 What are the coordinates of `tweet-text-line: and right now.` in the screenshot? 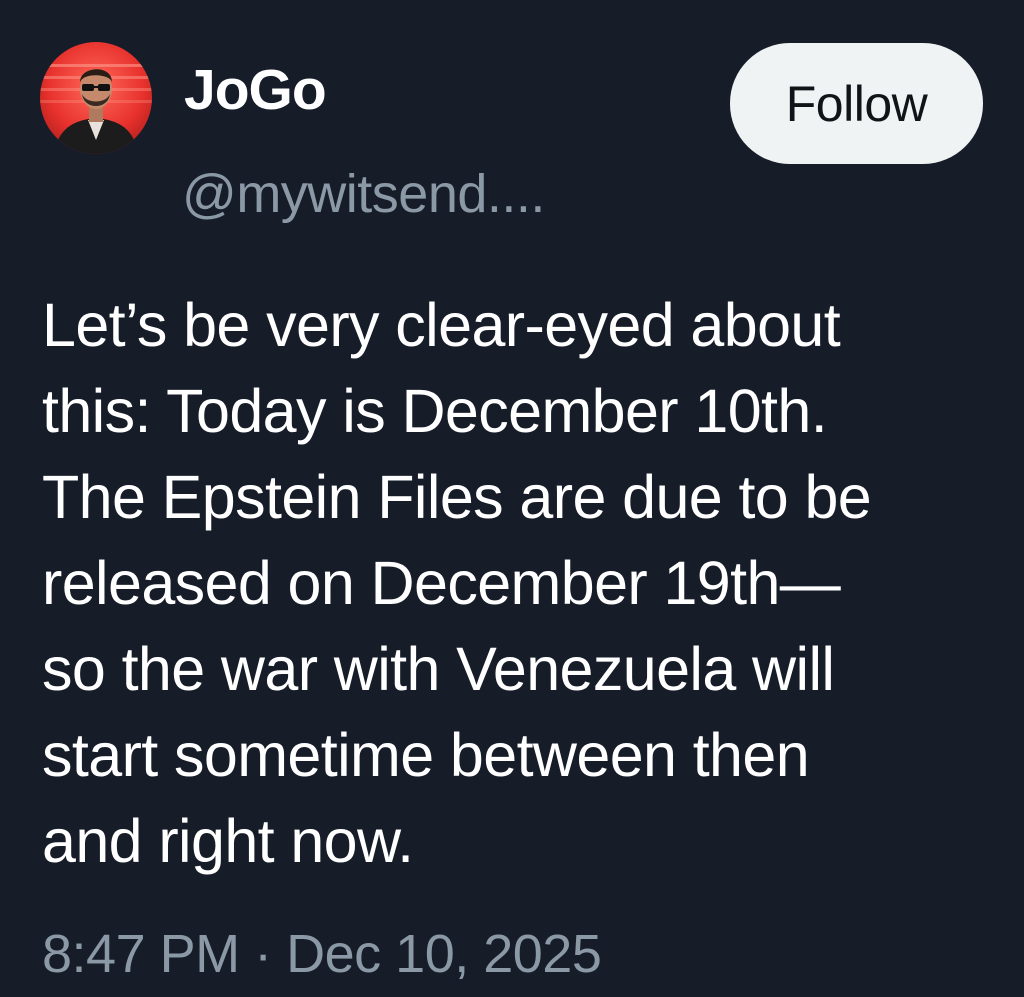 It's located at (228, 841).